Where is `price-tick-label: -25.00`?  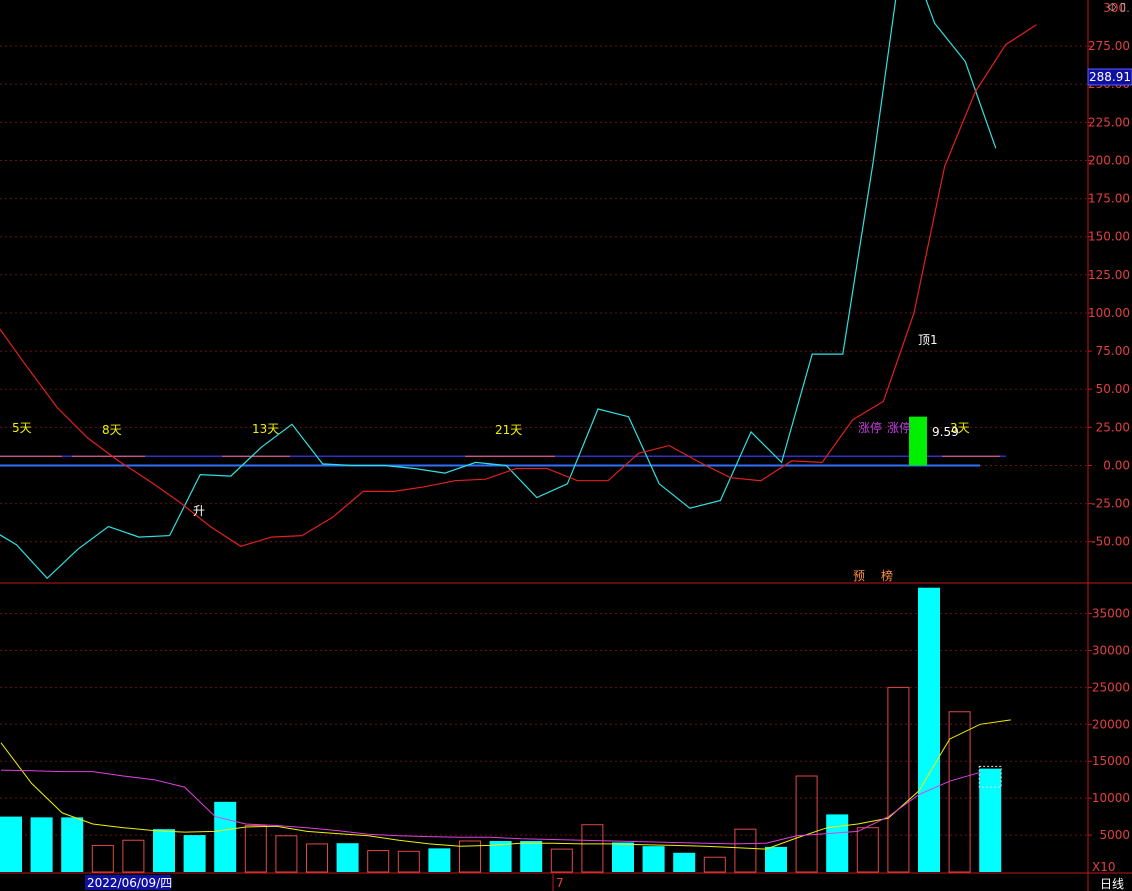
price-tick-label: -25.00 is located at coordinates (1110, 504).